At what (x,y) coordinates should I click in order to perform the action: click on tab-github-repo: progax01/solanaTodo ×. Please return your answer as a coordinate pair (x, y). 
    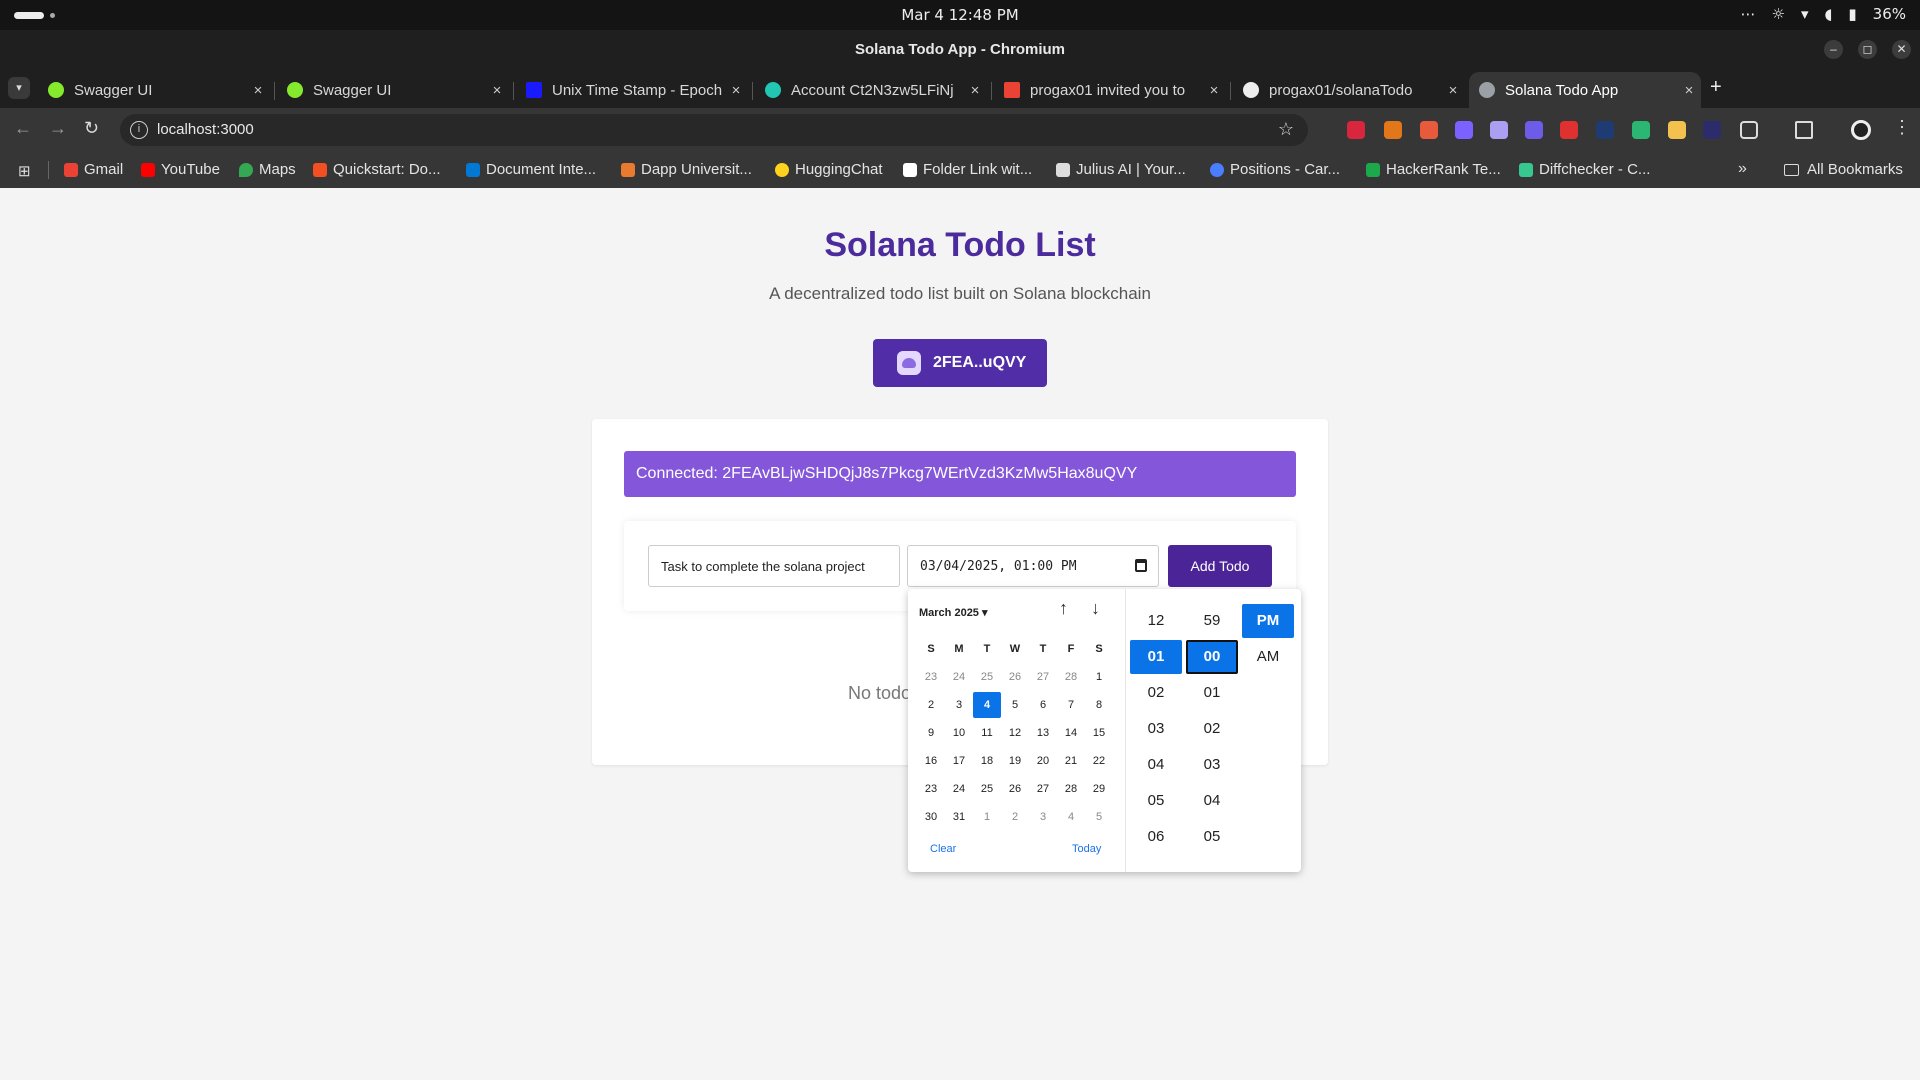
    Looking at the image, I should click on (1349, 90).